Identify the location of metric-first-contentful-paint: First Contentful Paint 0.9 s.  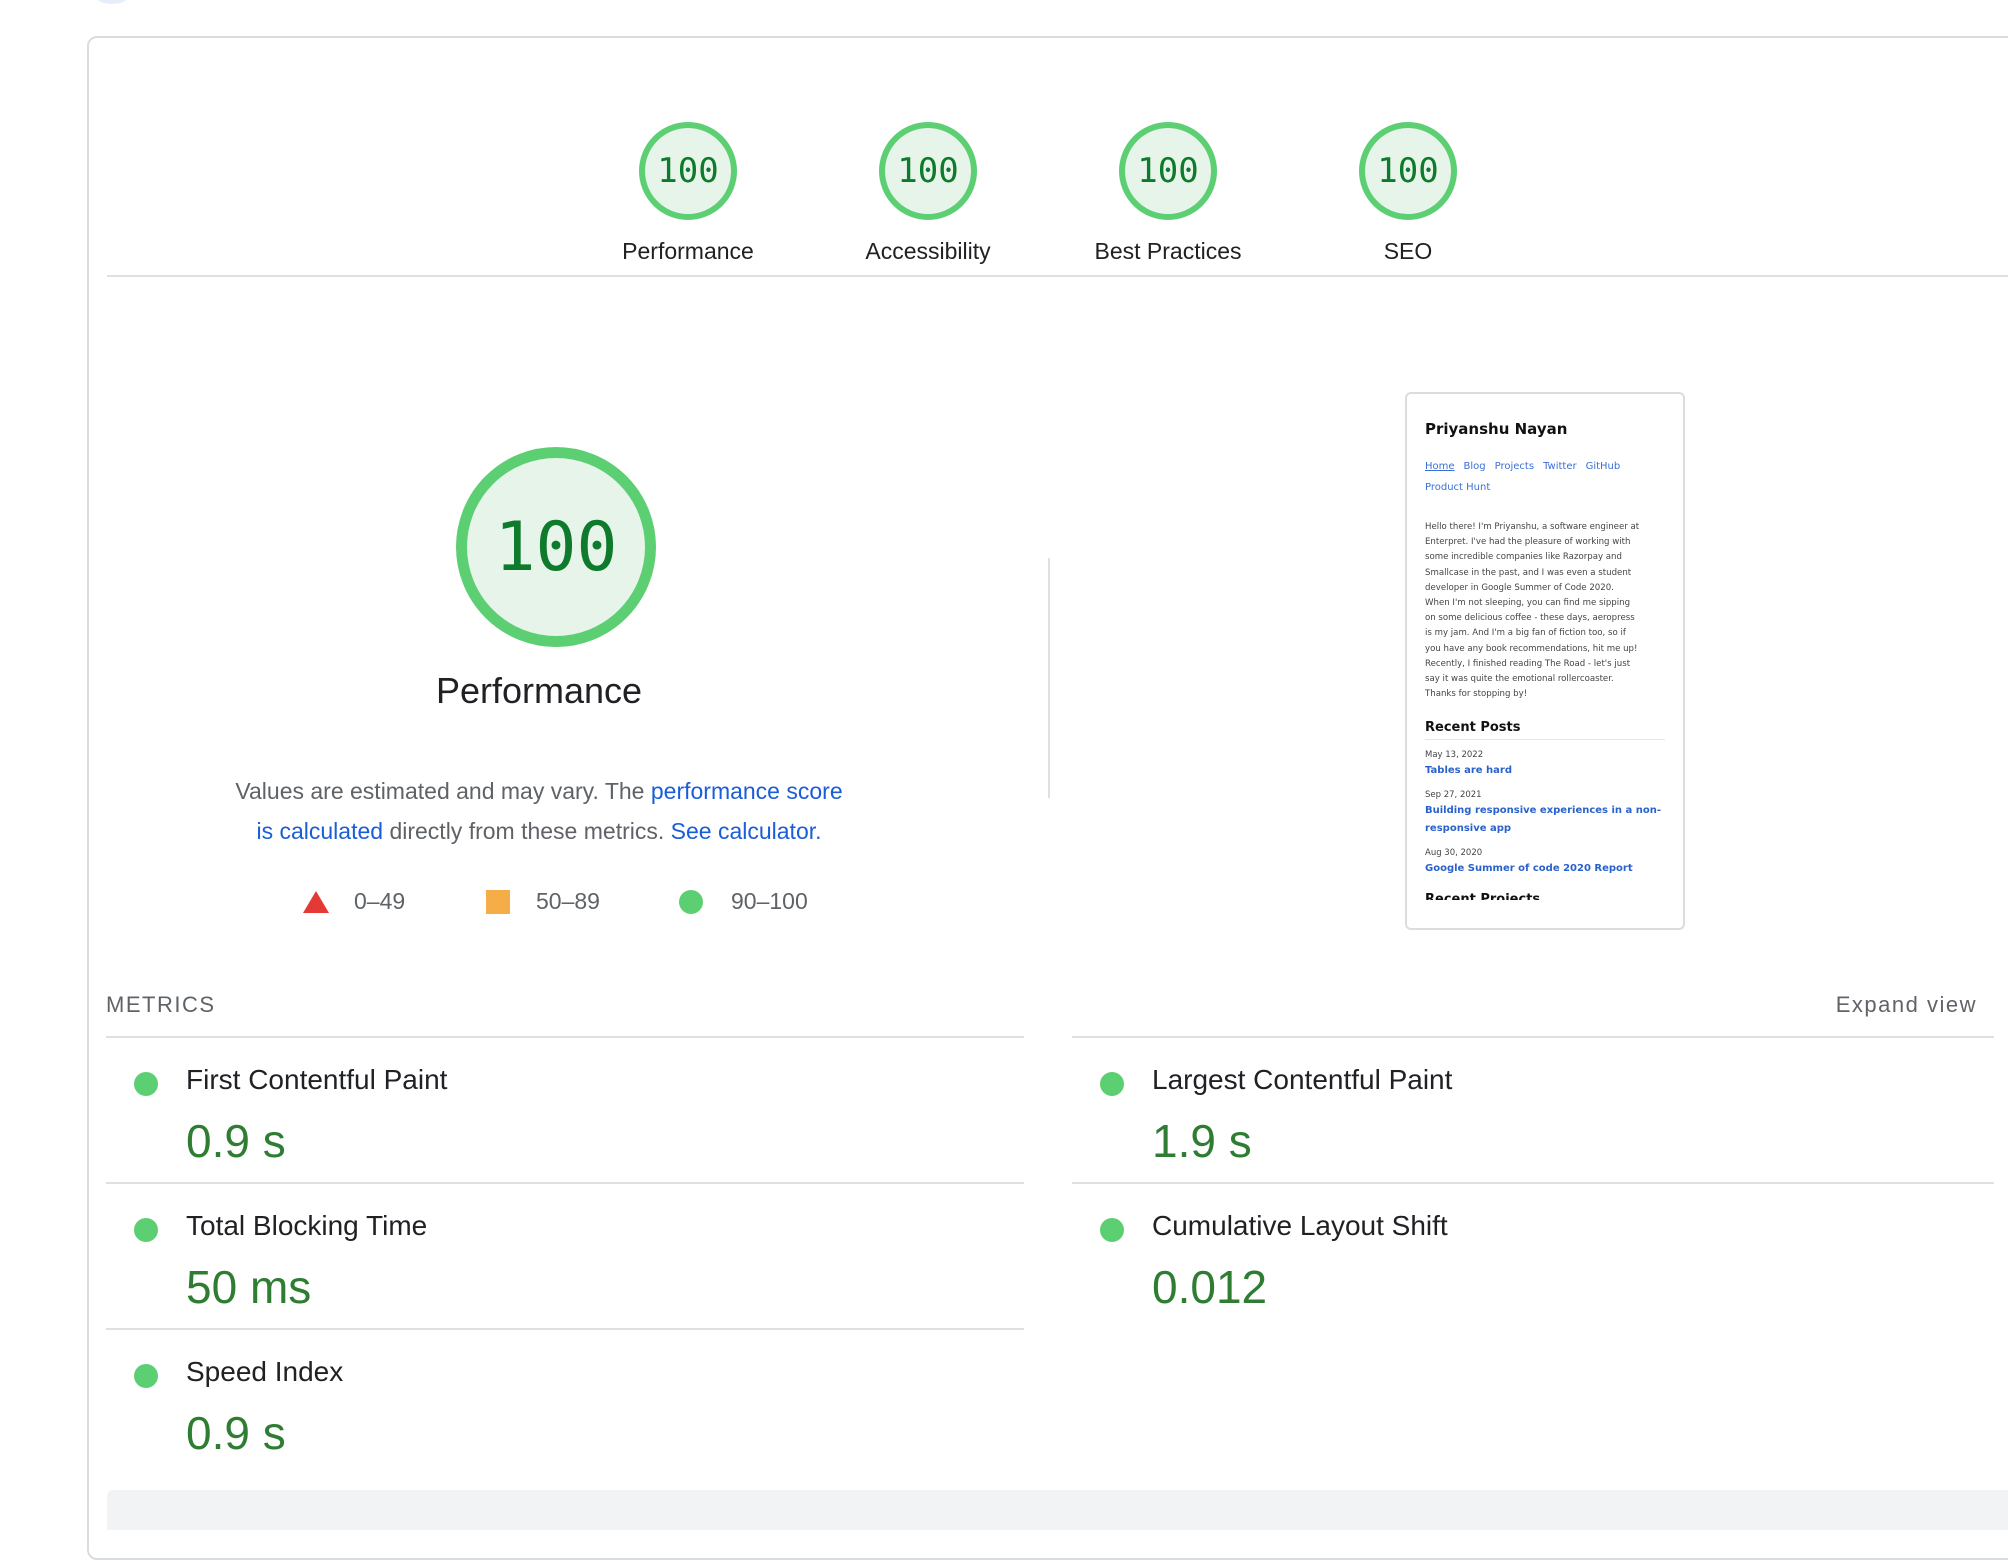
(556, 1108).